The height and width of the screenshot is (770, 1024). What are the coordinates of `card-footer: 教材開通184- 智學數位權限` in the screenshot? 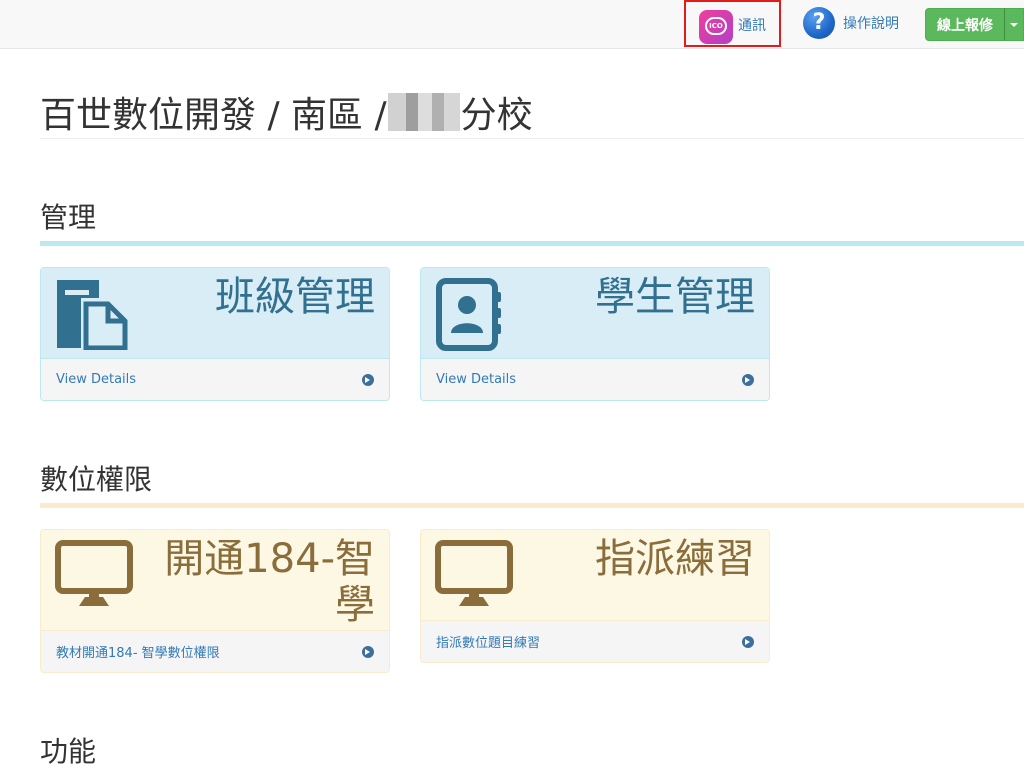 It's located at (215, 651).